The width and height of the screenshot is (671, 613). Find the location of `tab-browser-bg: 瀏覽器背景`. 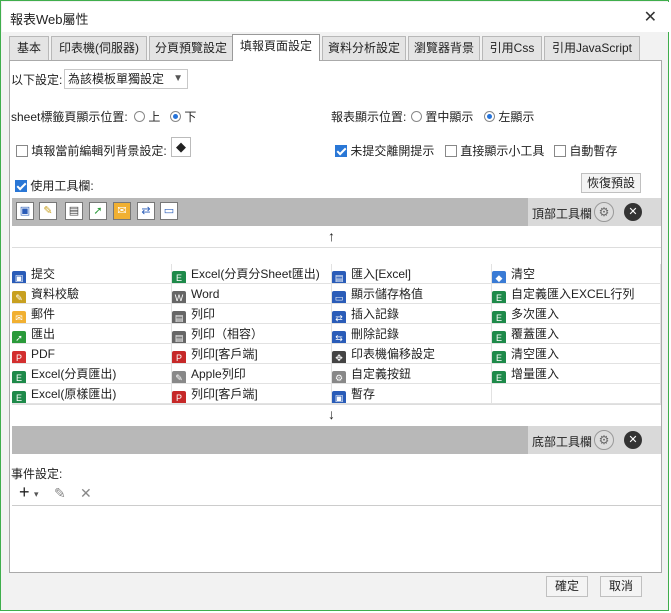

tab-browser-bg: 瀏覽器背景 is located at coordinates (444, 48).